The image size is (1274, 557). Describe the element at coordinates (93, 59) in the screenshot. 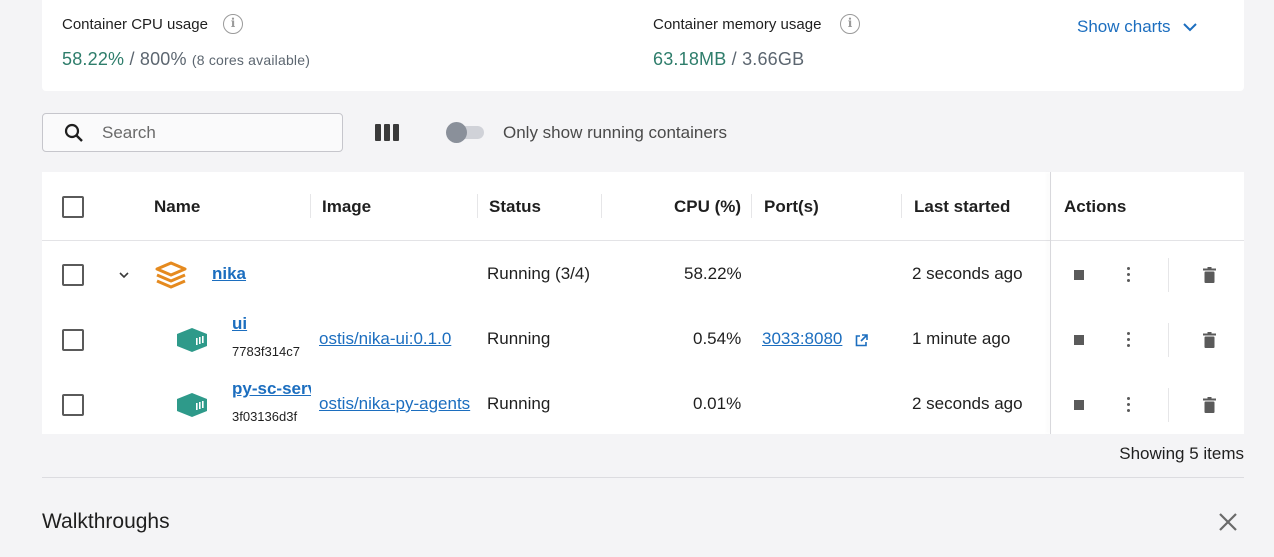

I see `cpu-used: 58.22%` at that location.